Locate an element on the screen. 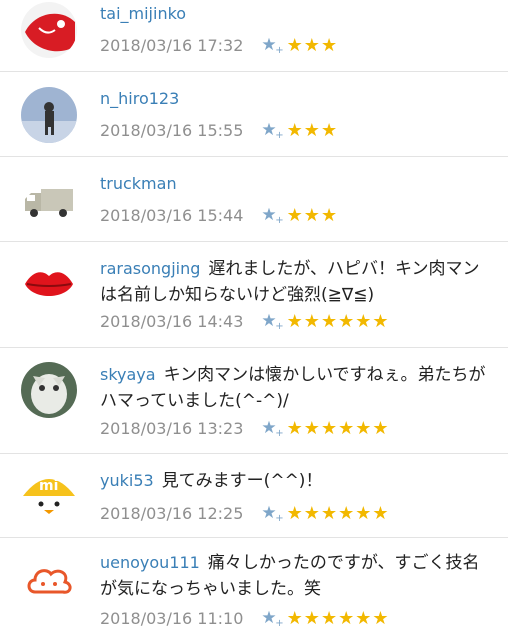 The width and height of the screenshot is (508, 640). username-link: uenoyou111 is located at coordinates (150, 562).